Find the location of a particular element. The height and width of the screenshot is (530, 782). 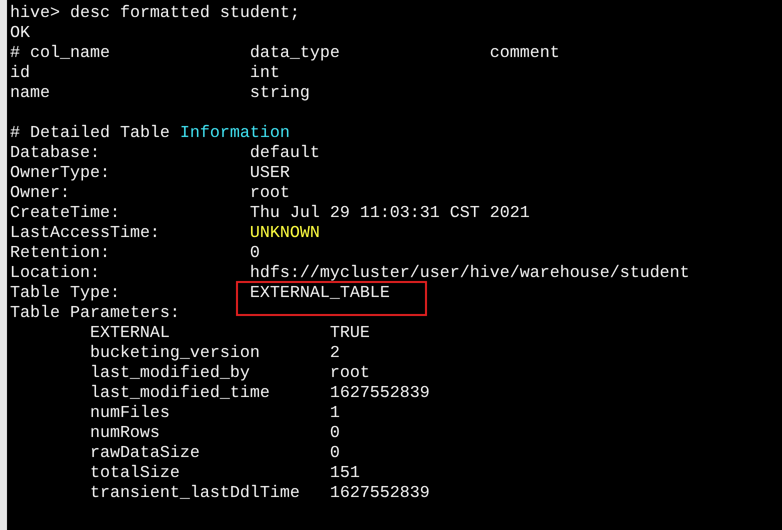

terminal-line: OK is located at coordinates (20, 33).